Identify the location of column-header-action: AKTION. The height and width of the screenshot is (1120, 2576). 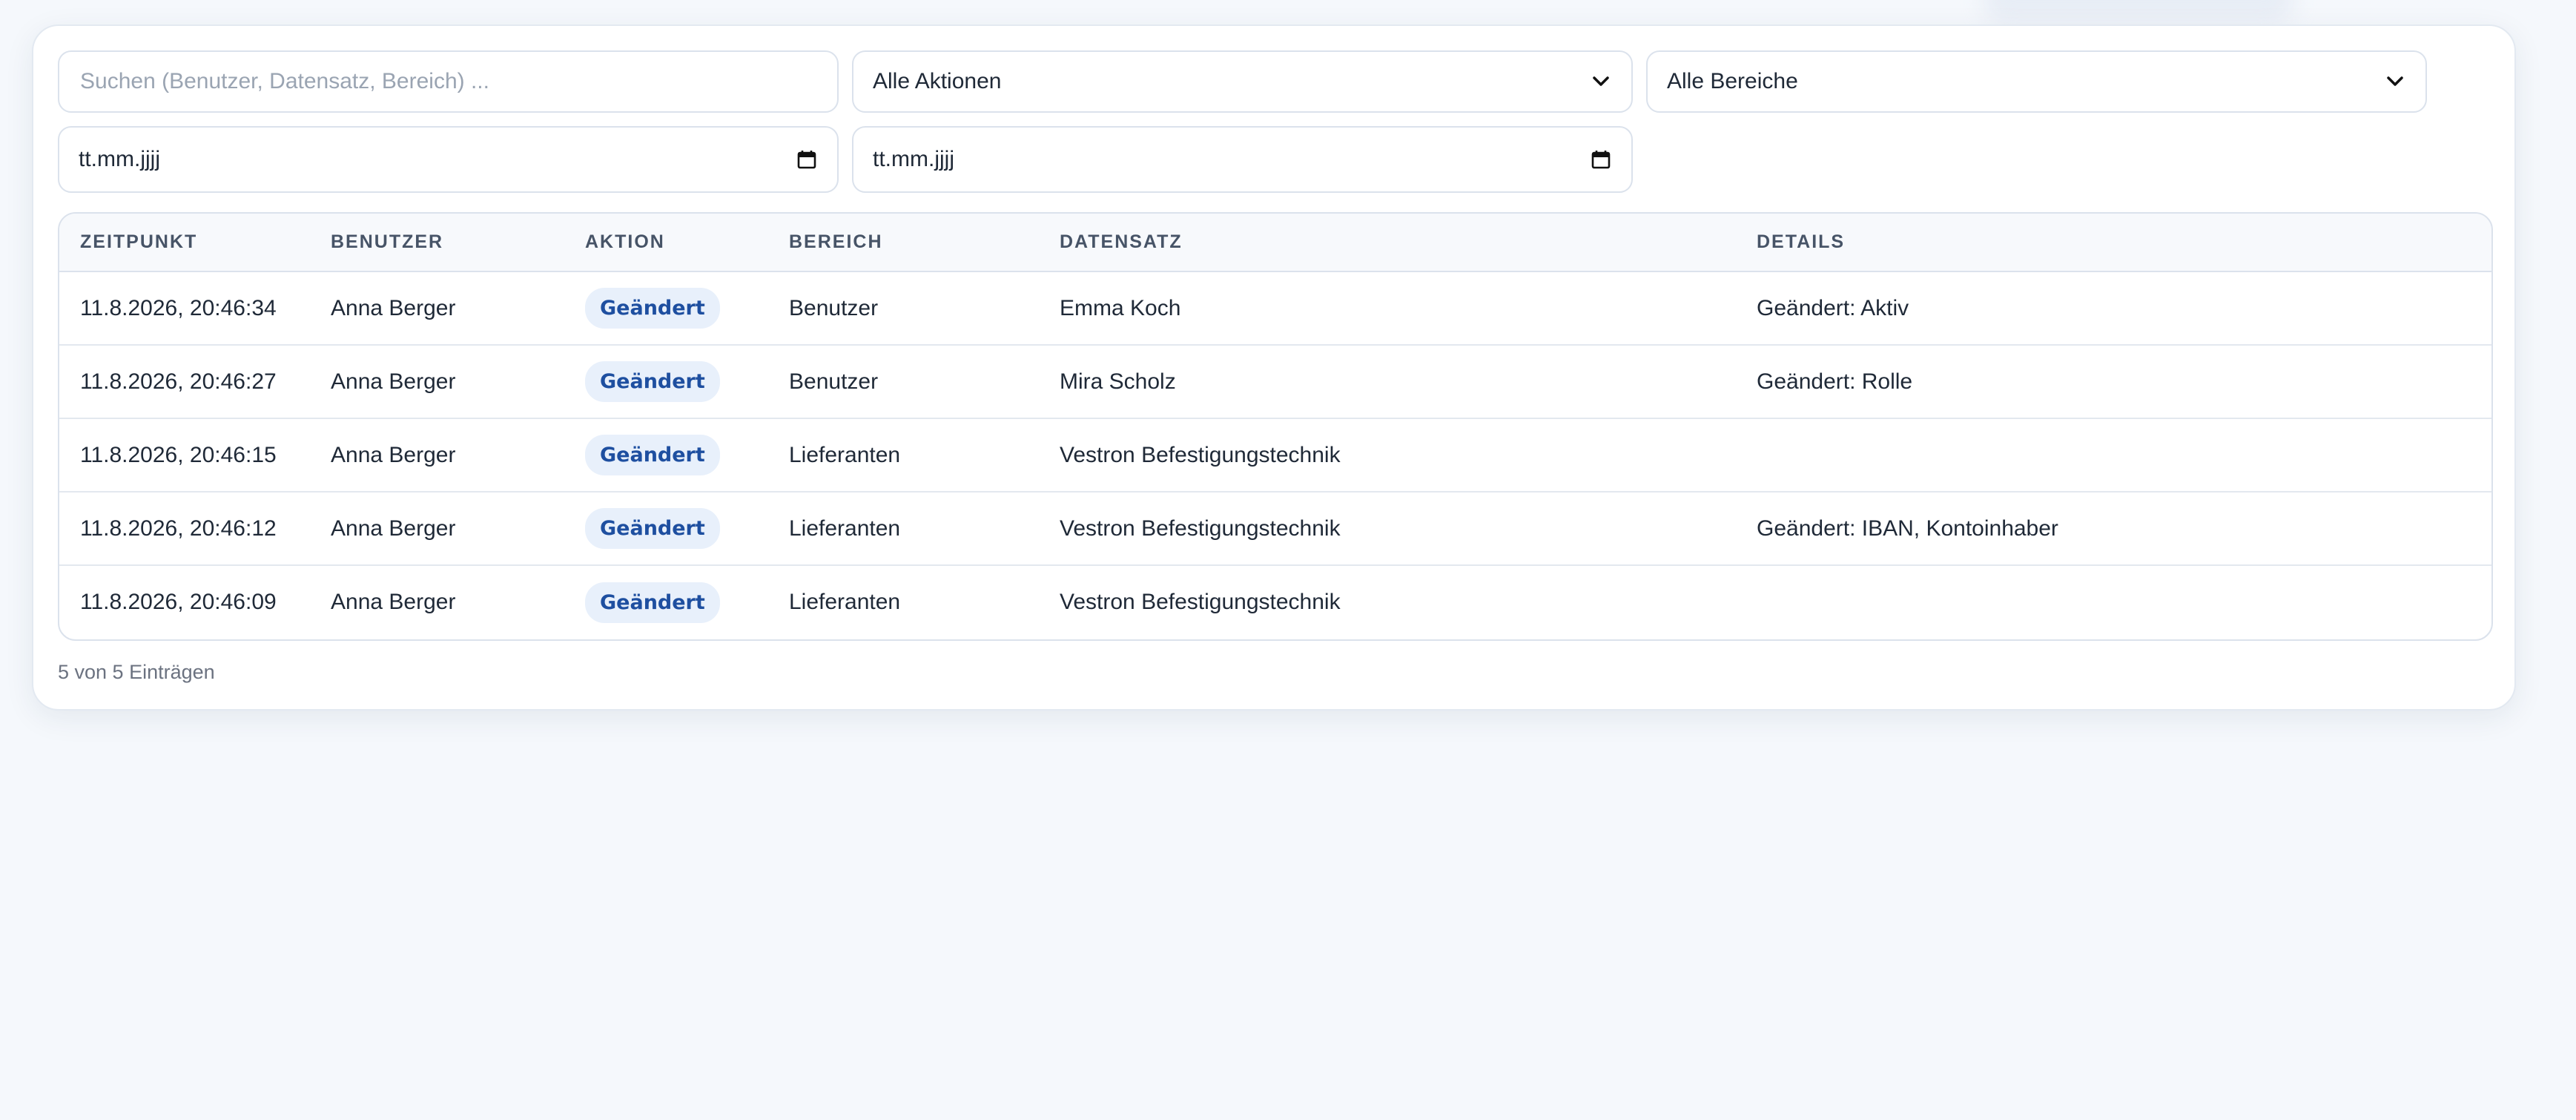
(666, 243).